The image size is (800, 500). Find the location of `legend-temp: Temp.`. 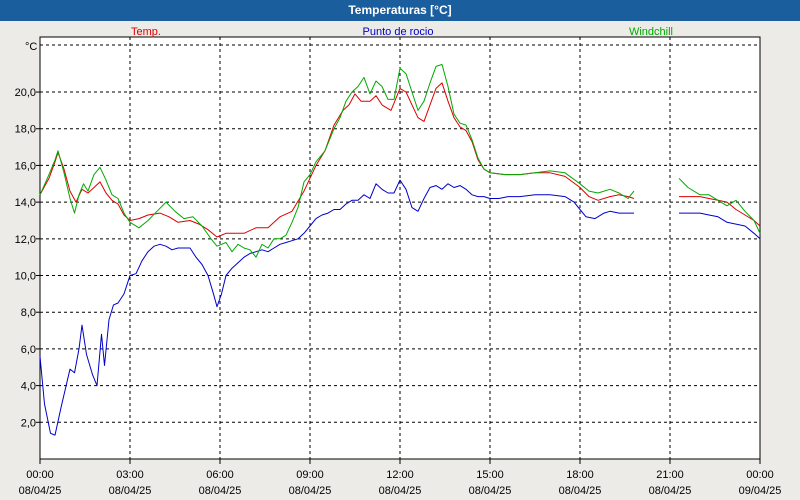

legend-temp: Temp. is located at coordinates (146, 32).